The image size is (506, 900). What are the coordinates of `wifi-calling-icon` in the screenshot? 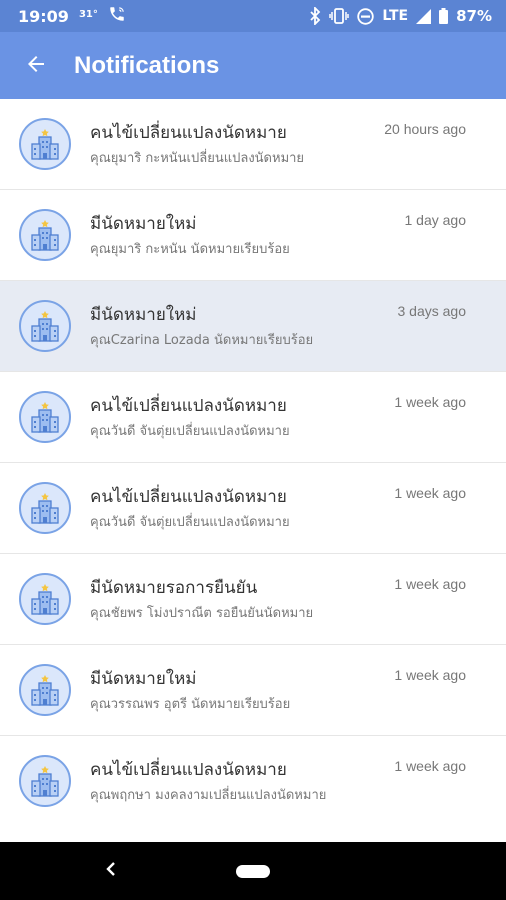 It's located at (117, 16).